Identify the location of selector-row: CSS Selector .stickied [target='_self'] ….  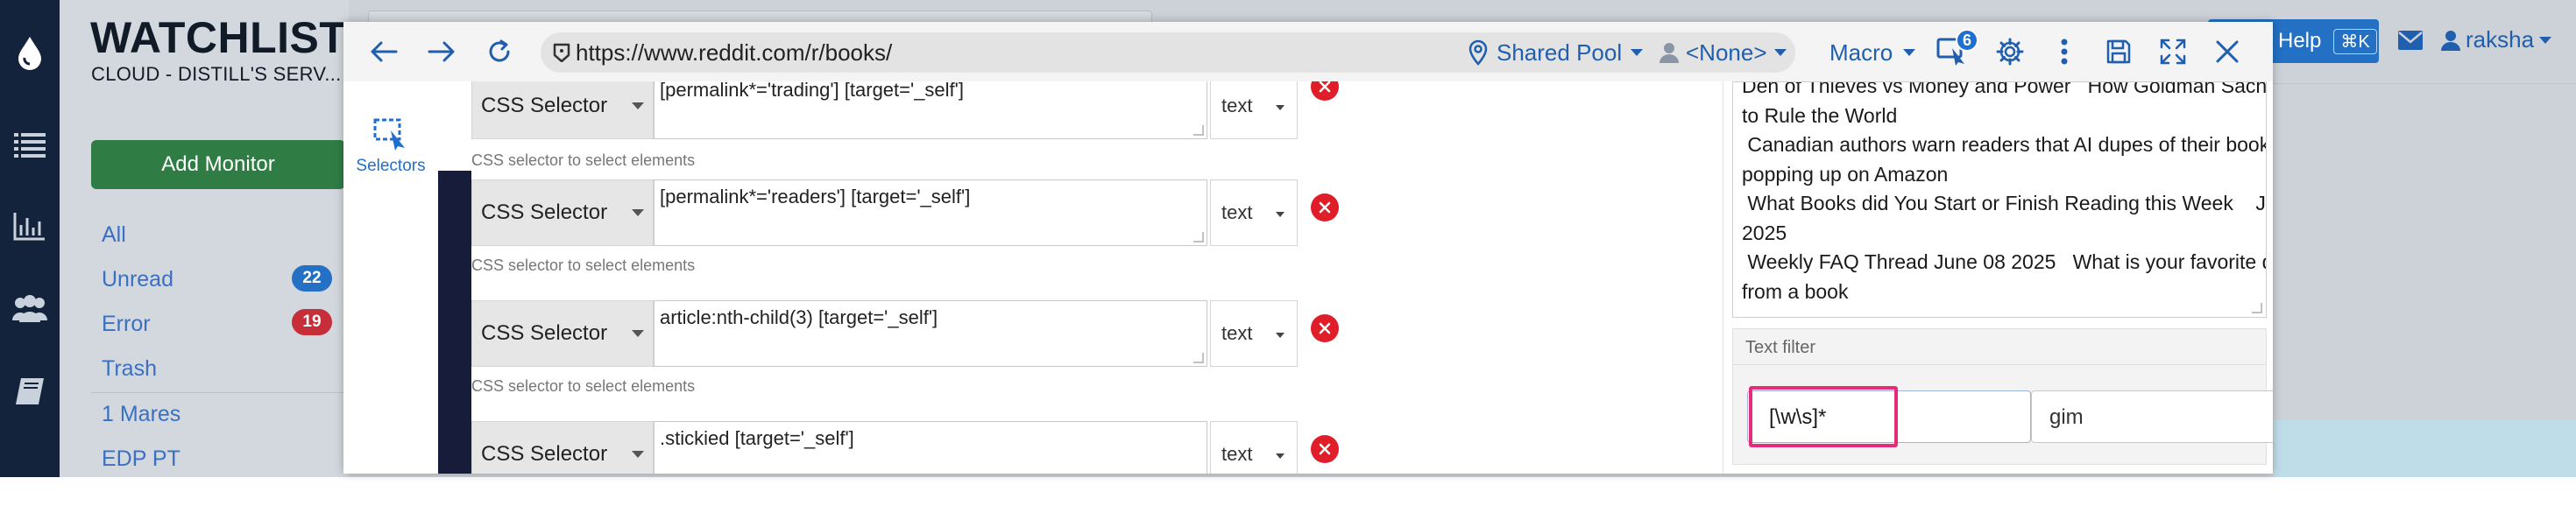
(1089, 443).